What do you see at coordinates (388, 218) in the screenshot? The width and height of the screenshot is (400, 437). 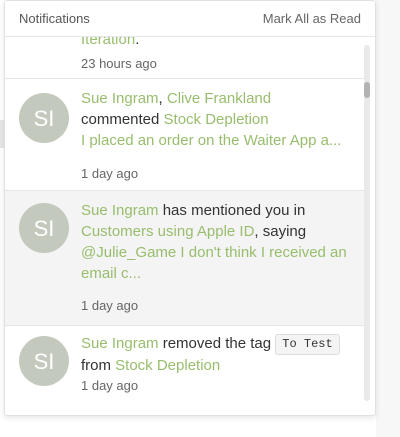 I see `background-page` at bounding box center [388, 218].